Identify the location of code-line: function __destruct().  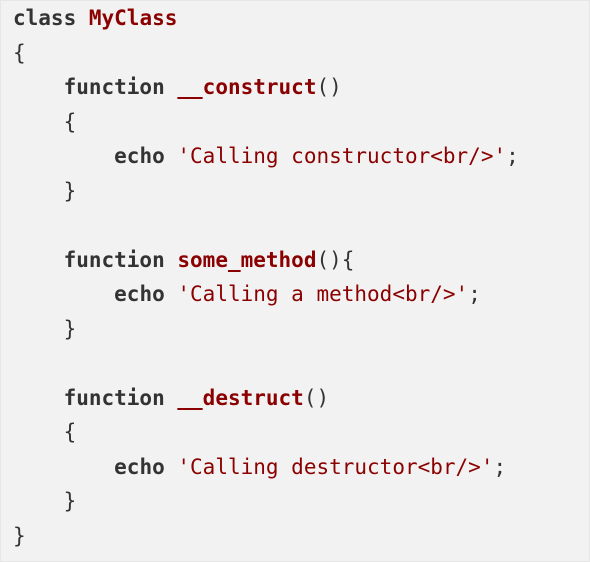
(266, 398).